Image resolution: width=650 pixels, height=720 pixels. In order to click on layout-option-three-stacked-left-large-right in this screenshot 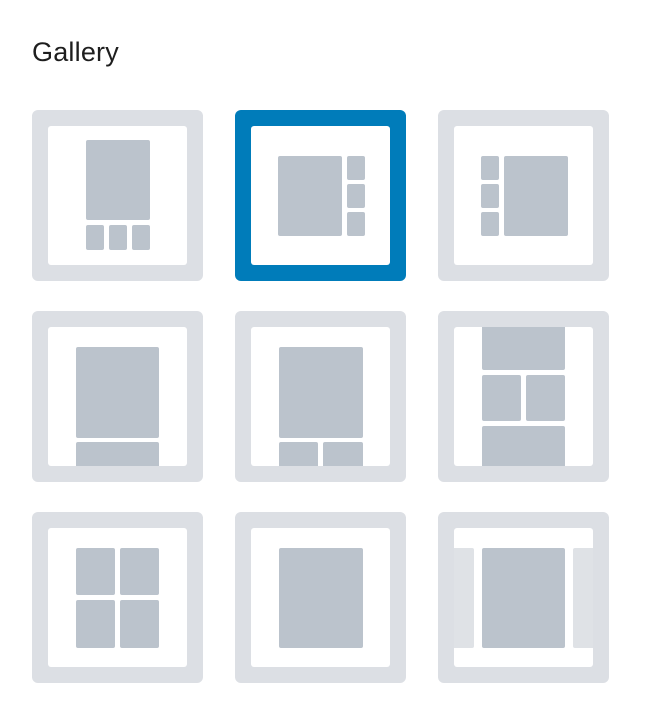, I will do `click(523, 195)`.